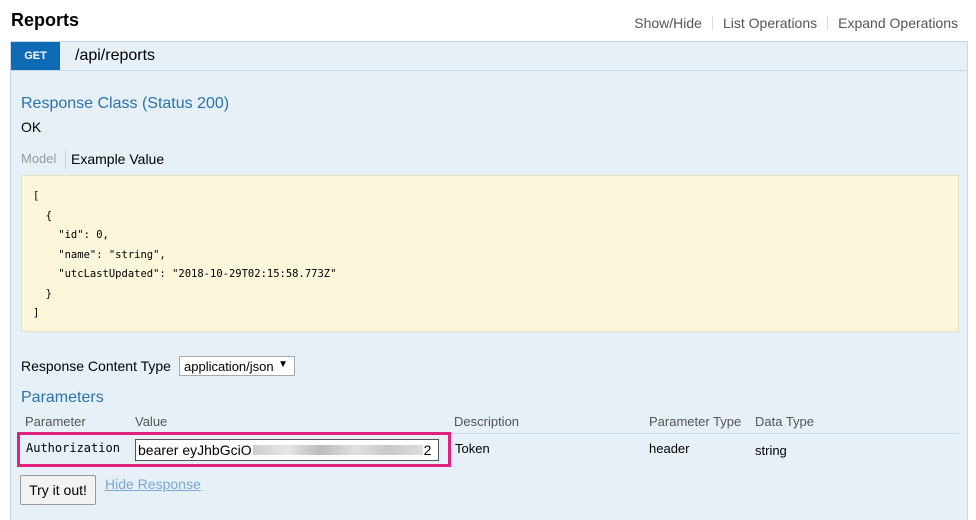 This screenshot has width=976, height=520. I want to click on try-it-out-button: Try it out!, so click(58, 490).